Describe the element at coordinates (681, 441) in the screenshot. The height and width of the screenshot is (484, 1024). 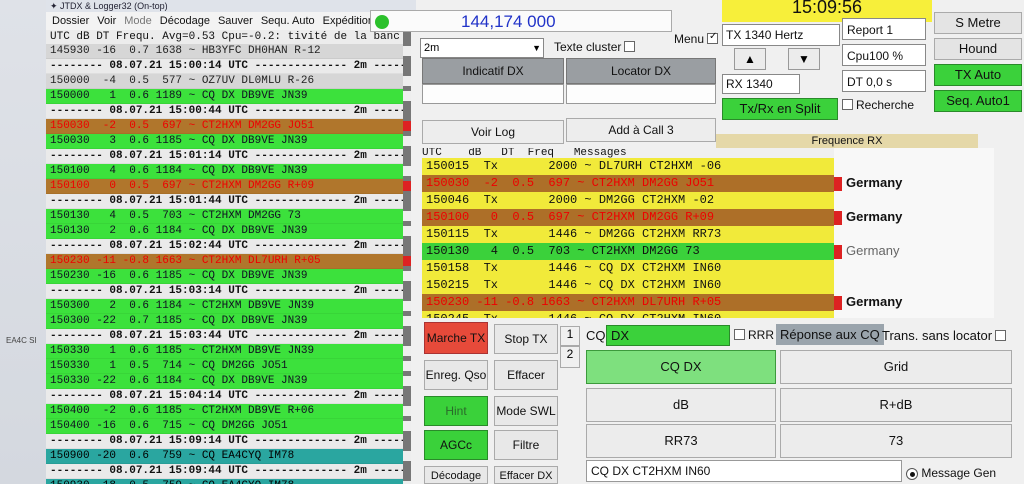
I see `rr73-button: RR73` at that location.